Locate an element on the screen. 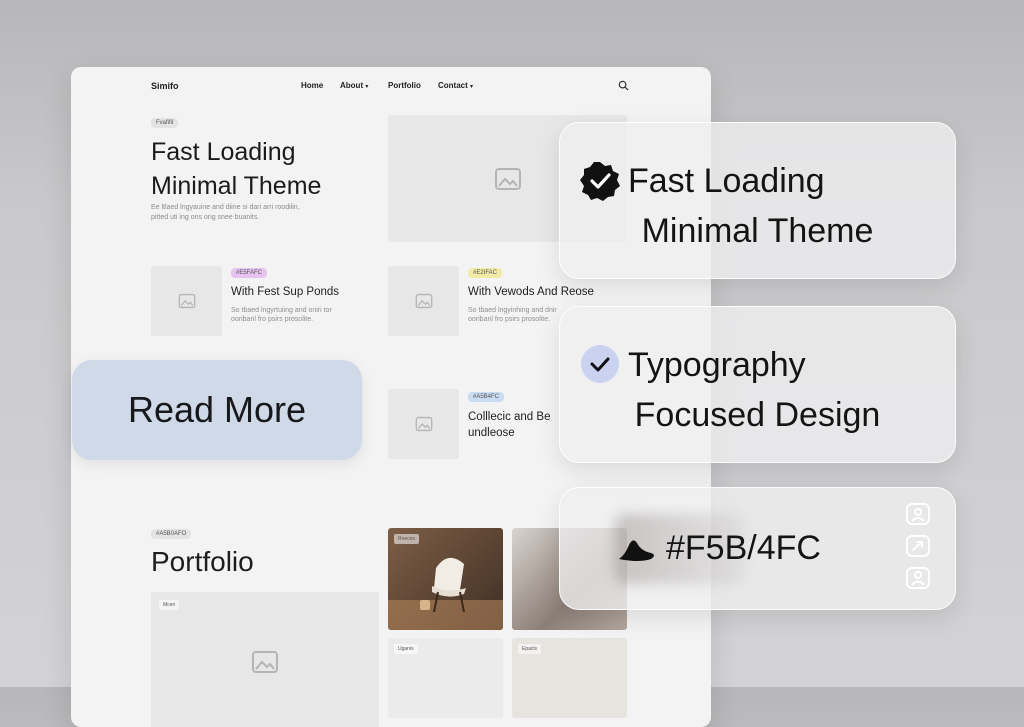  hero-title-line2: Minimal Theme is located at coordinates (236, 186).